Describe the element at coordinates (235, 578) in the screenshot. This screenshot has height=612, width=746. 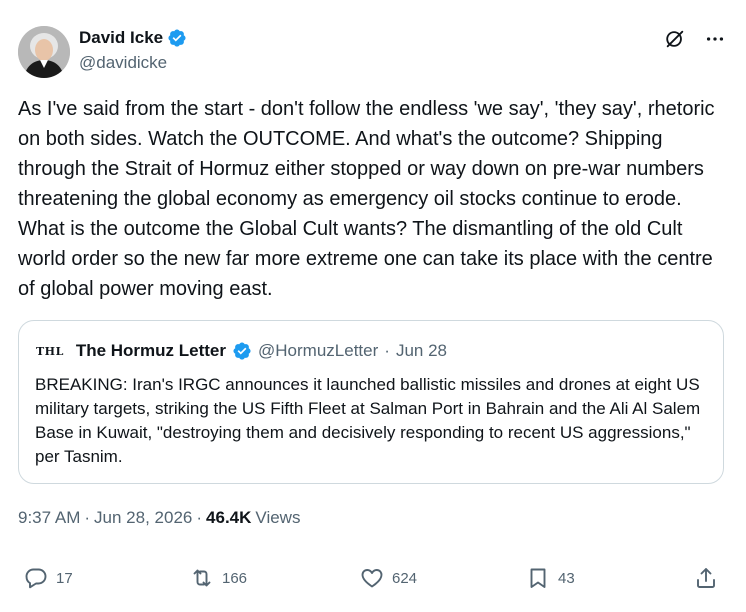
I see `repost-count: 166` at that location.